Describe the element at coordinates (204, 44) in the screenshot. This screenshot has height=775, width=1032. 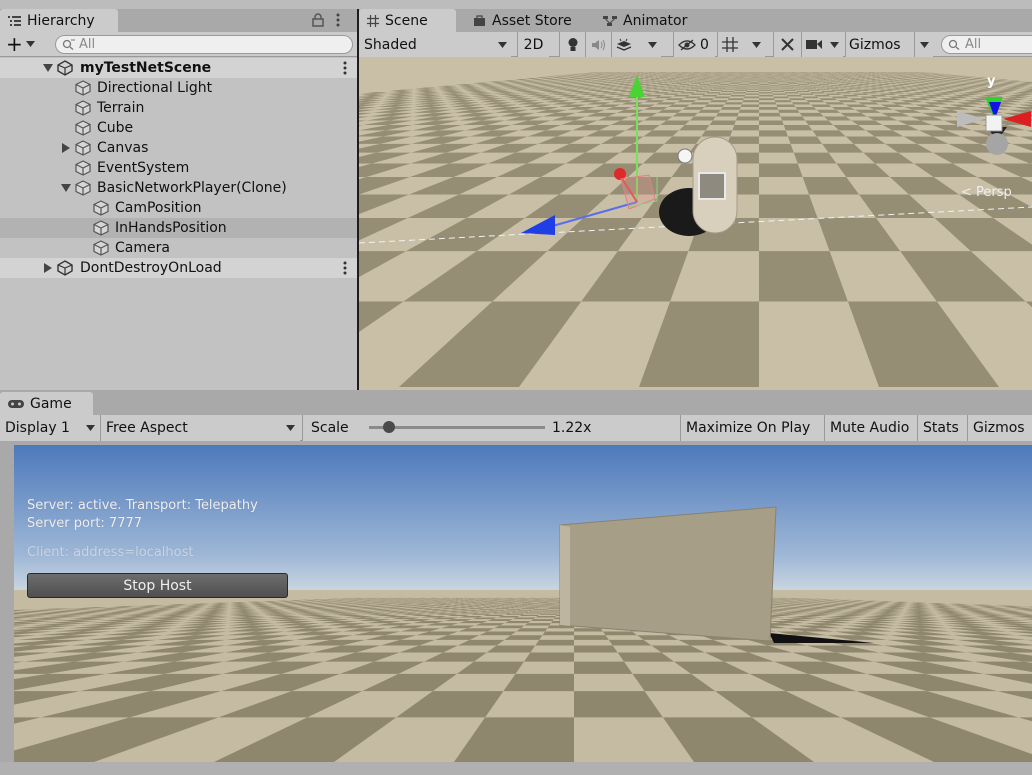
I see `hierarchy-search-input: All` at that location.